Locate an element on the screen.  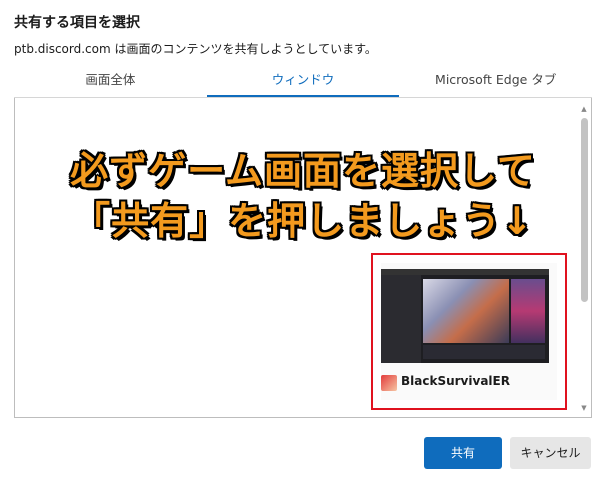
vertical-scrollbar: ▲ ▼ is located at coordinates (584, 258).